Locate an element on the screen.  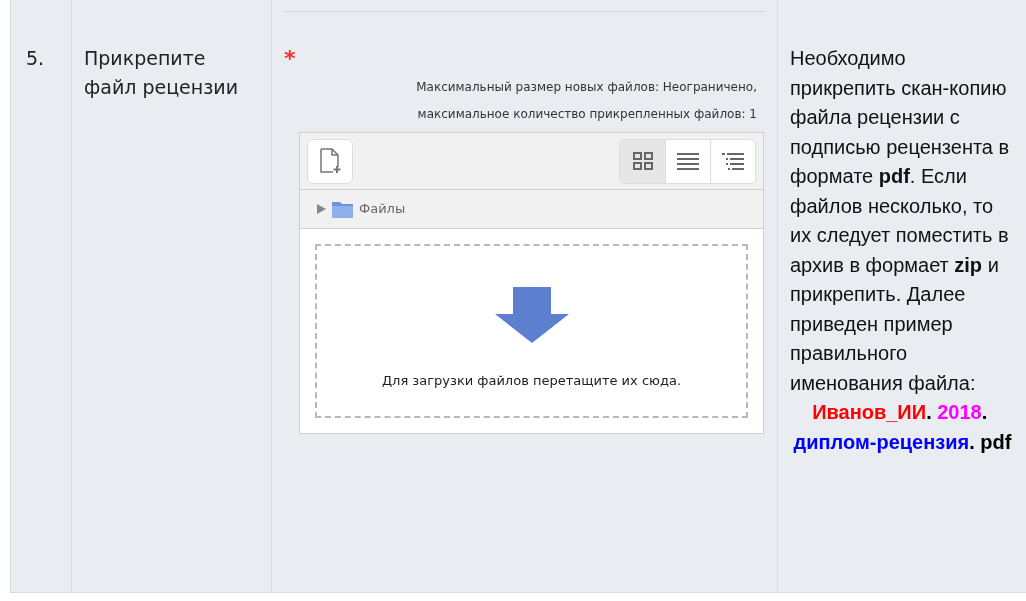
row-number: 5. is located at coordinates (35, 58).